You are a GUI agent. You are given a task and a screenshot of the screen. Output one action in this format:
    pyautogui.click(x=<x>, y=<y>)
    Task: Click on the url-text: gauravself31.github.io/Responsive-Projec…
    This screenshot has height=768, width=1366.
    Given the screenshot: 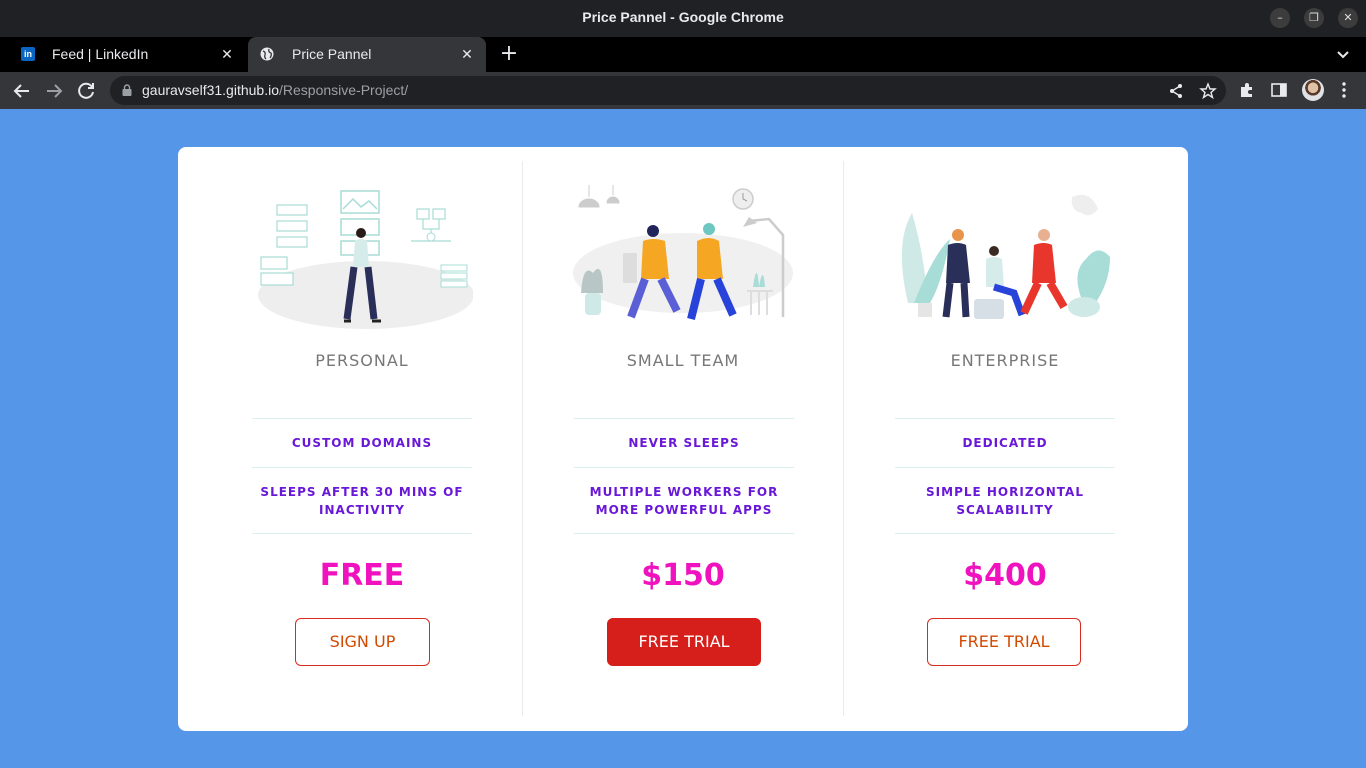 What is the action you would take?
    pyautogui.click(x=275, y=90)
    